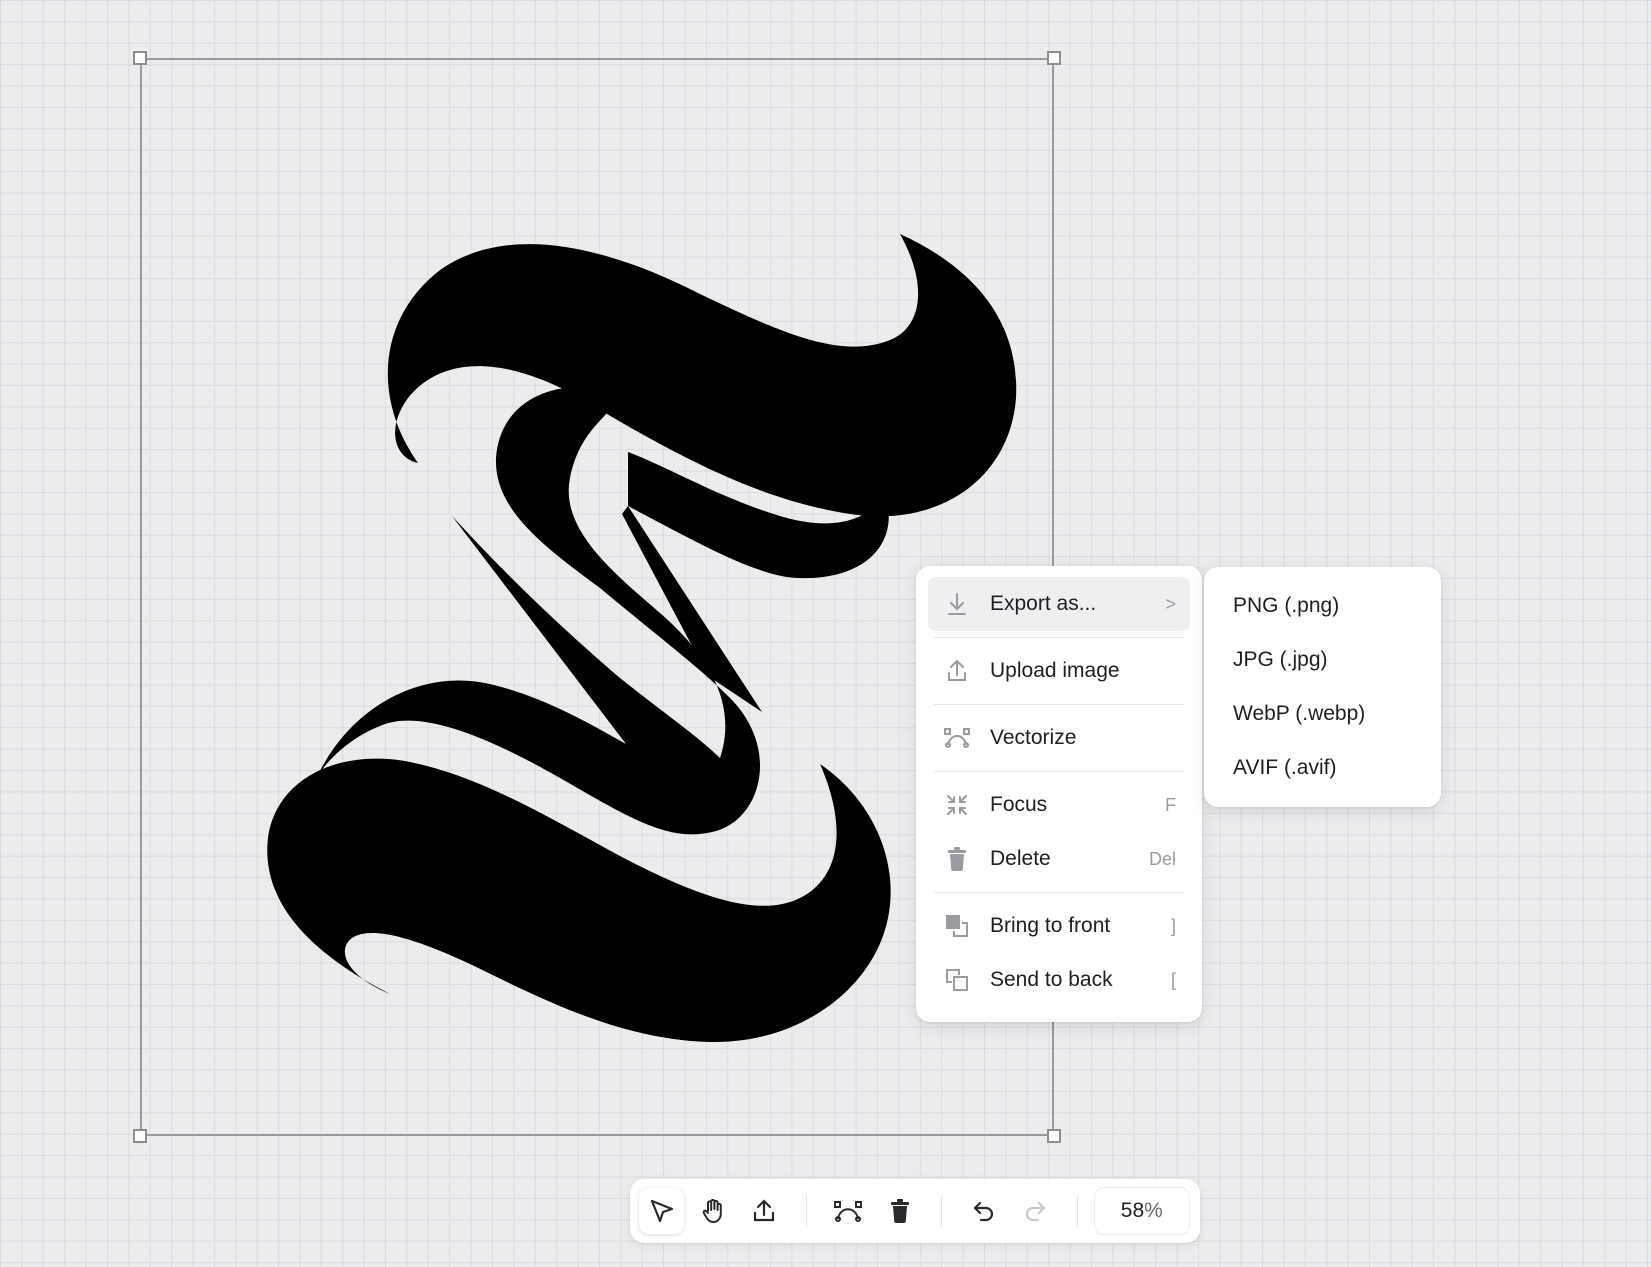 The width and height of the screenshot is (1651, 1267). What do you see at coordinates (1322, 660) in the screenshot?
I see `export-jpg-option: JPG (.jpg)` at bounding box center [1322, 660].